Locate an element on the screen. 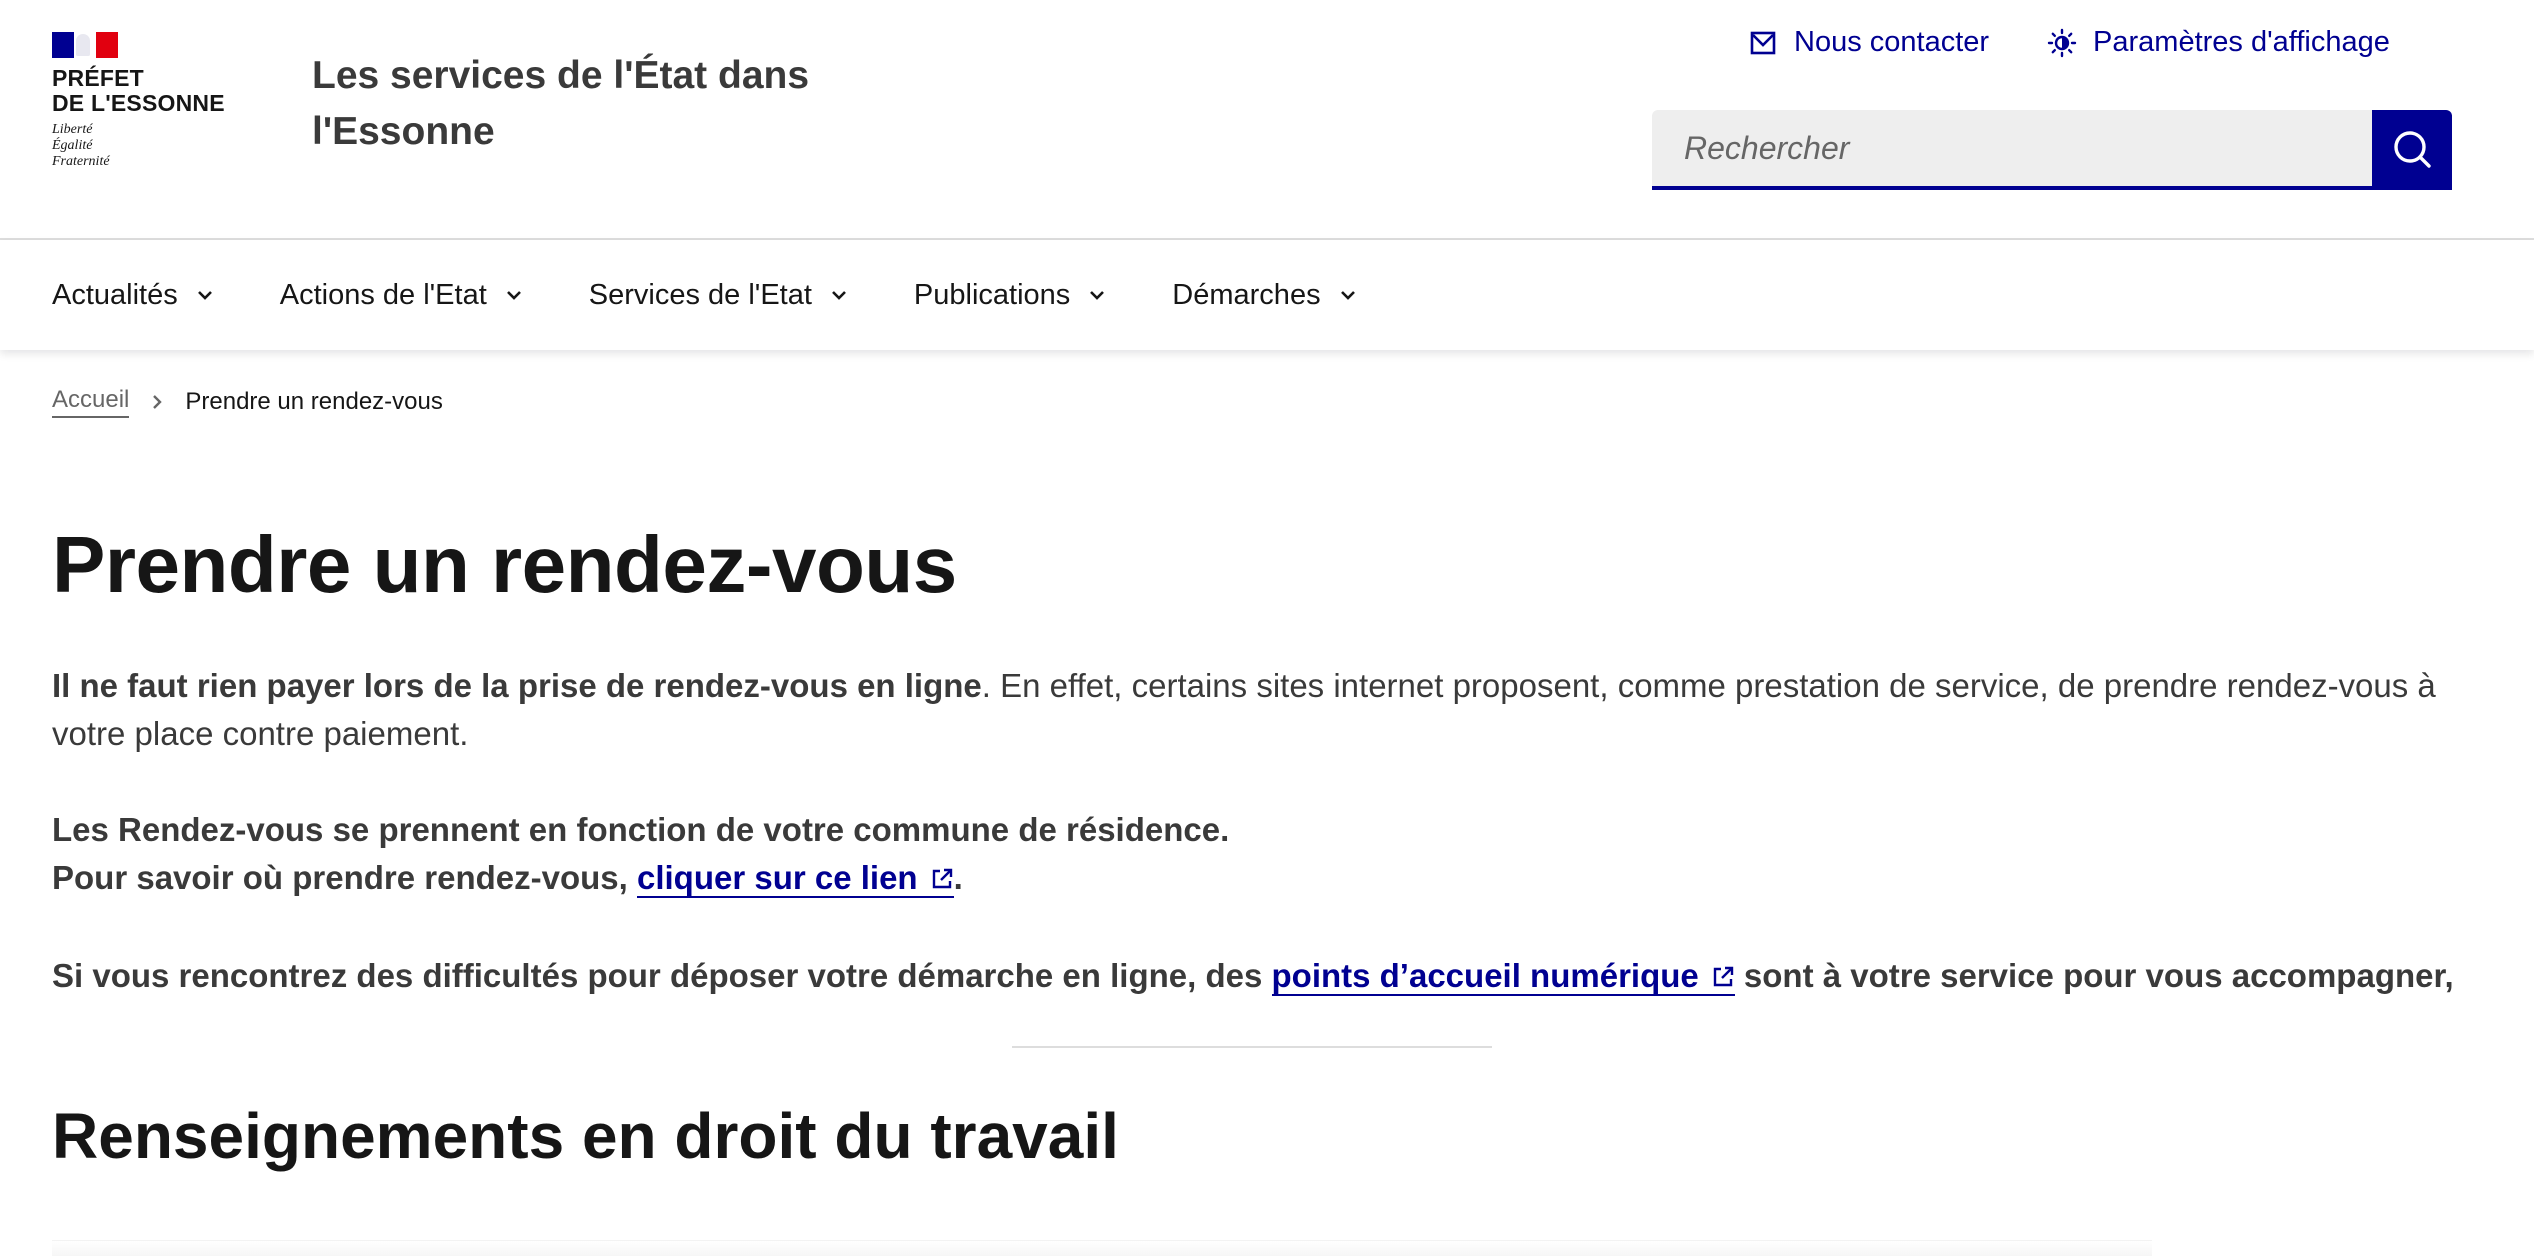  contact-link: Nous contacter is located at coordinates (1868, 42).